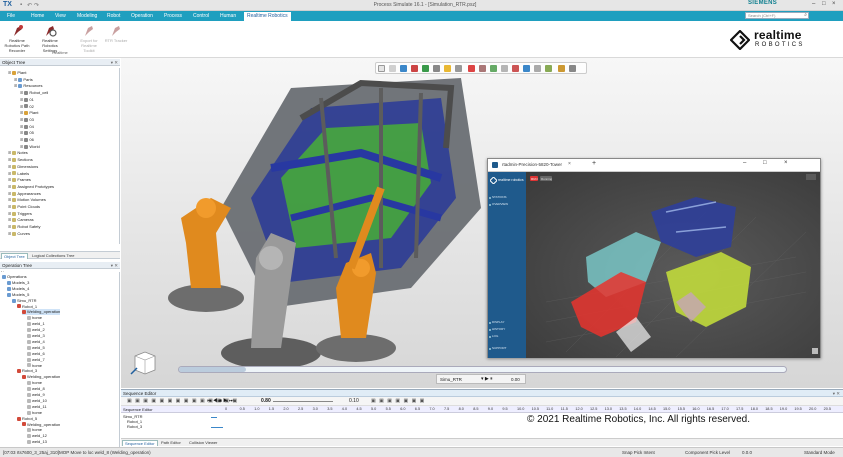 The width and height of the screenshot is (843, 457). What do you see at coordinates (267, 16) in the screenshot?
I see `tab-realtime-robotics: Realtime Robotics` at bounding box center [267, 16].